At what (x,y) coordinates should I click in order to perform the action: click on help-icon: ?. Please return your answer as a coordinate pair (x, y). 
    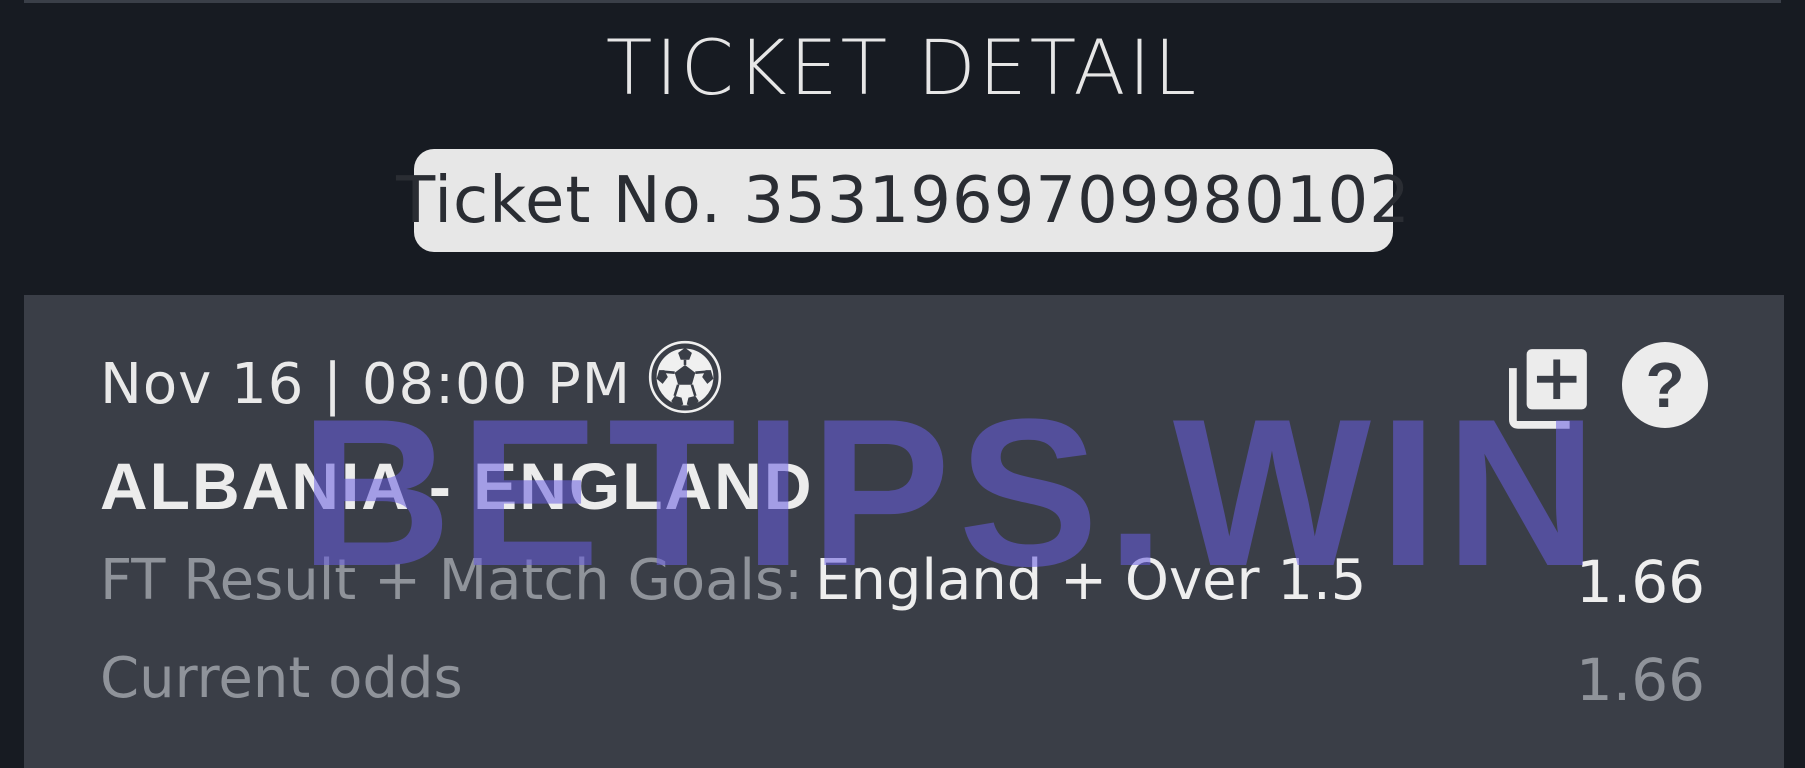
    Looking at the image, I should click on (1665, 385).